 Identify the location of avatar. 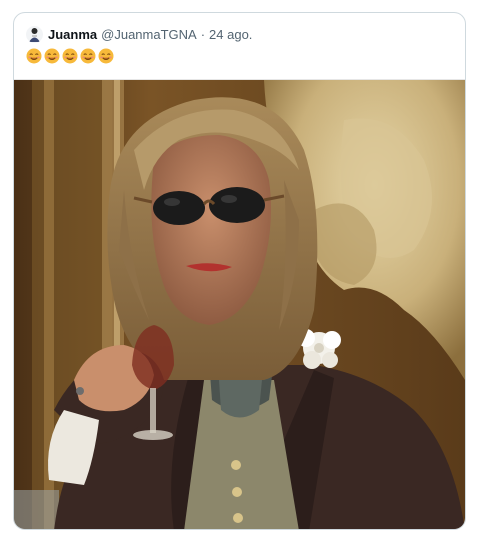
(34, 34).